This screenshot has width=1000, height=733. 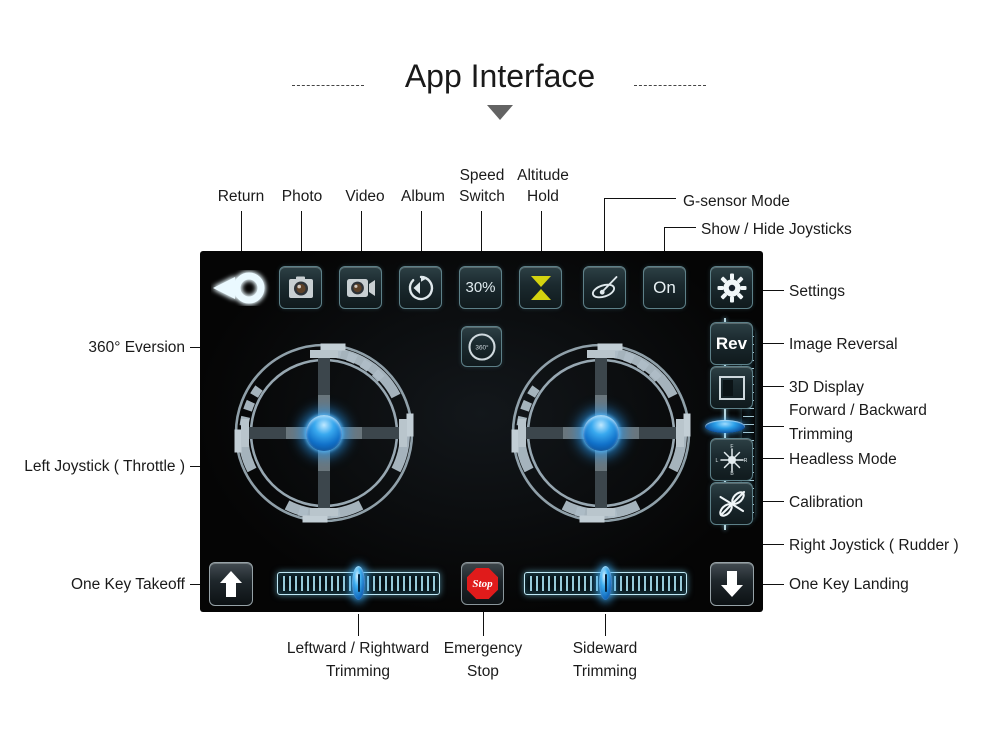 I want to click on compass-letter-left: L, so click(x=716, y=461).